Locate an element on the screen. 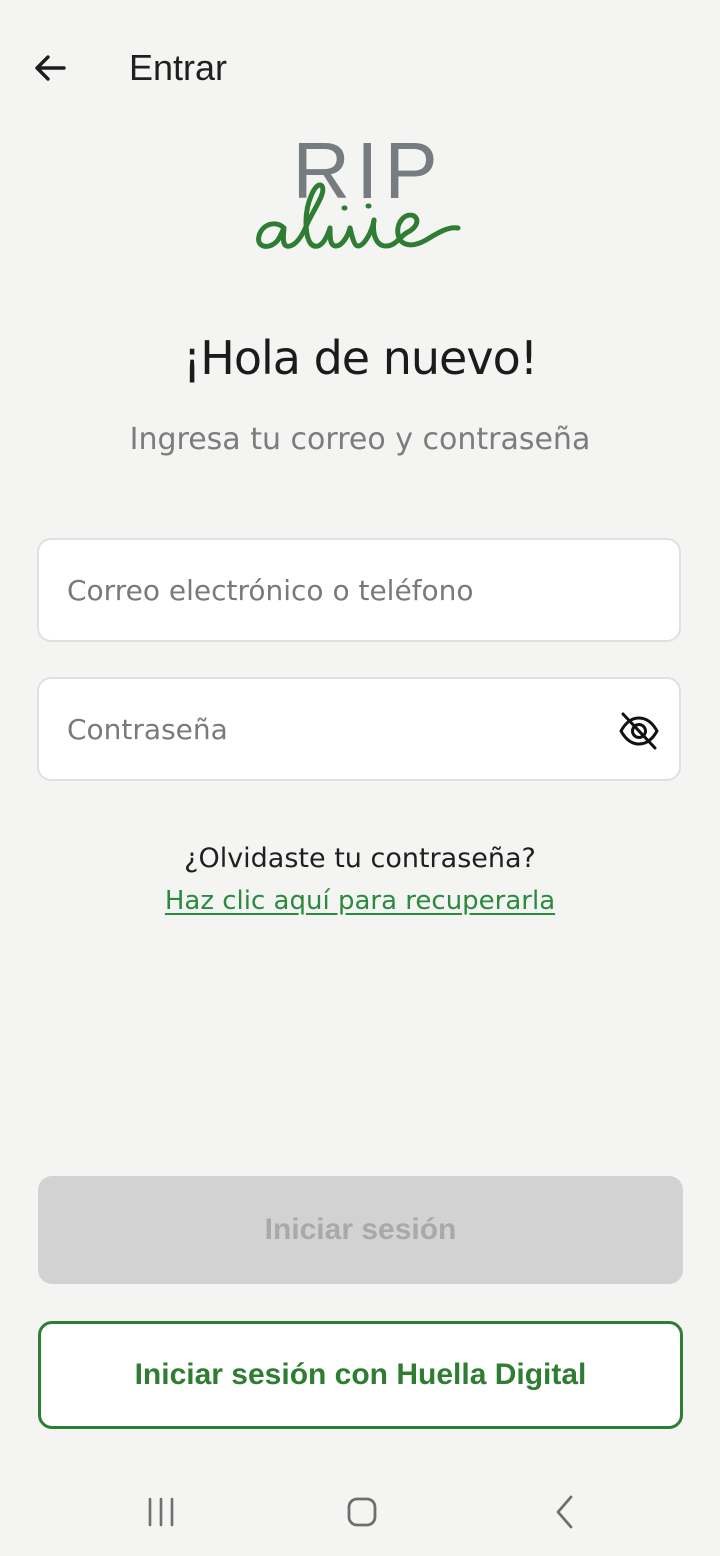 Image resolution: width=720 pixels, height=1556 pixels. fingerprint-login-button-label: Iniciar sesión con Huella Digital is located at coordinates (360, 1374).